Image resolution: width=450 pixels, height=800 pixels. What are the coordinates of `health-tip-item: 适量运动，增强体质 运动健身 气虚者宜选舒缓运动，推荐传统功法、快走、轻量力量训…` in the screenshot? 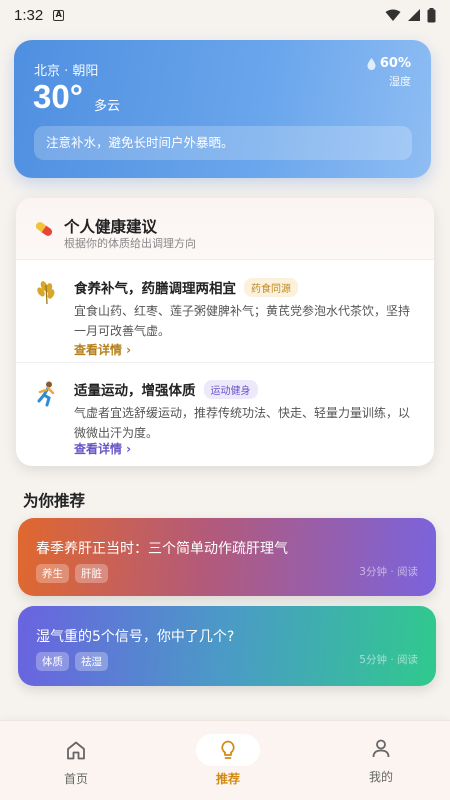 It's located at (225, 413).